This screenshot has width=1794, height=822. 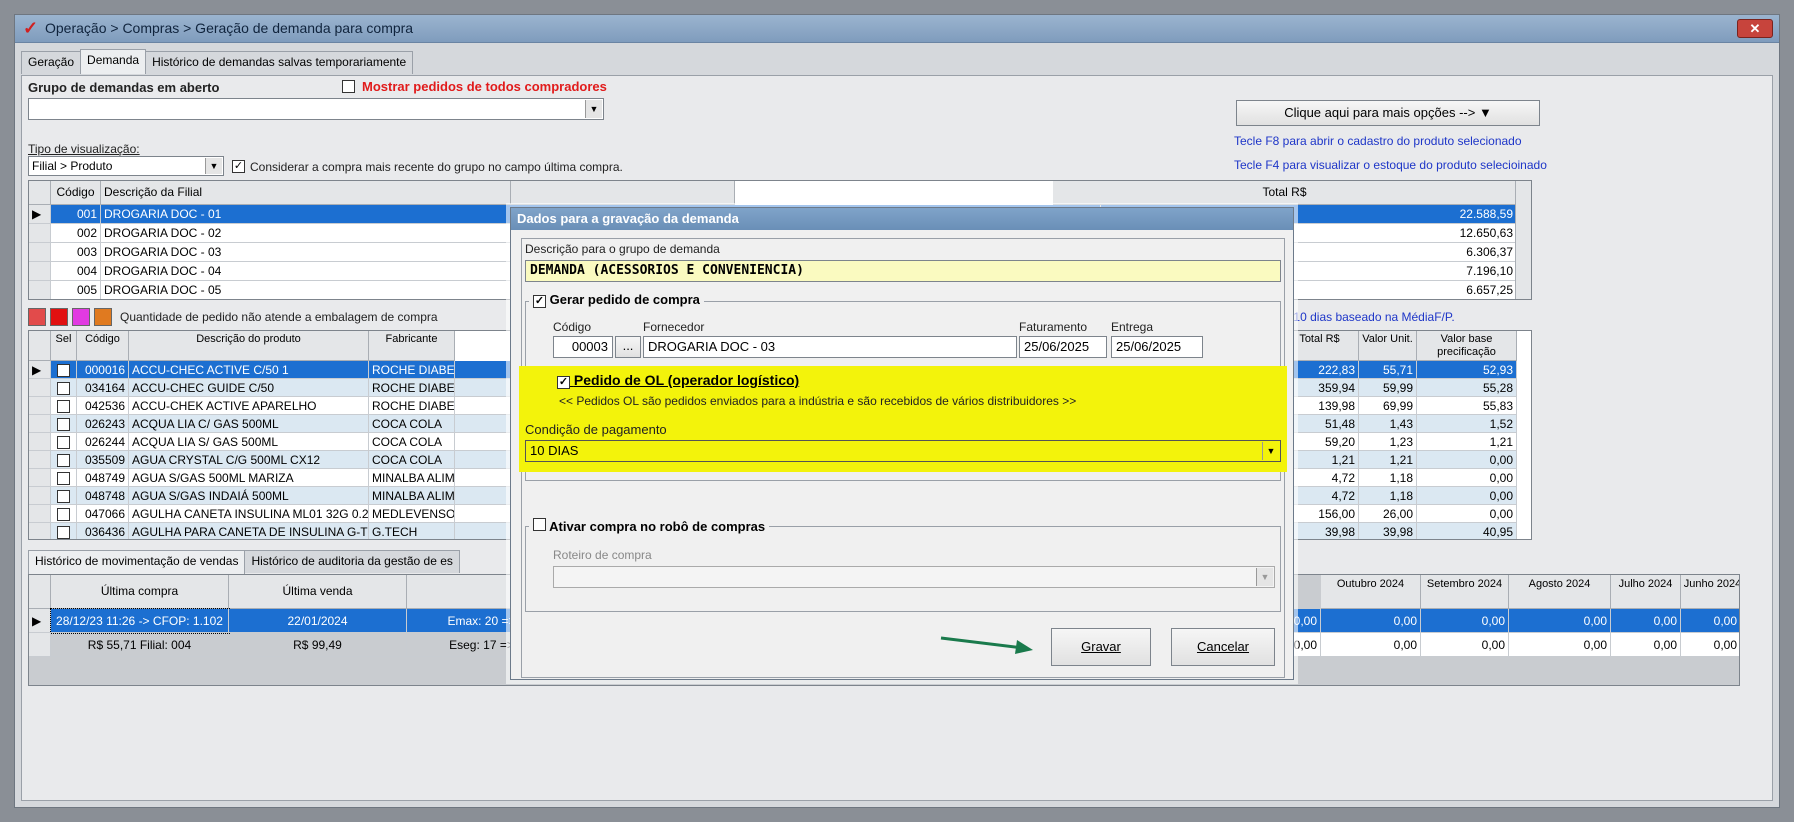 What do you see at coordinates (1388, 442) in the screenshot?
I see `product-value: 1,23` at bounding box center [1388, 442].